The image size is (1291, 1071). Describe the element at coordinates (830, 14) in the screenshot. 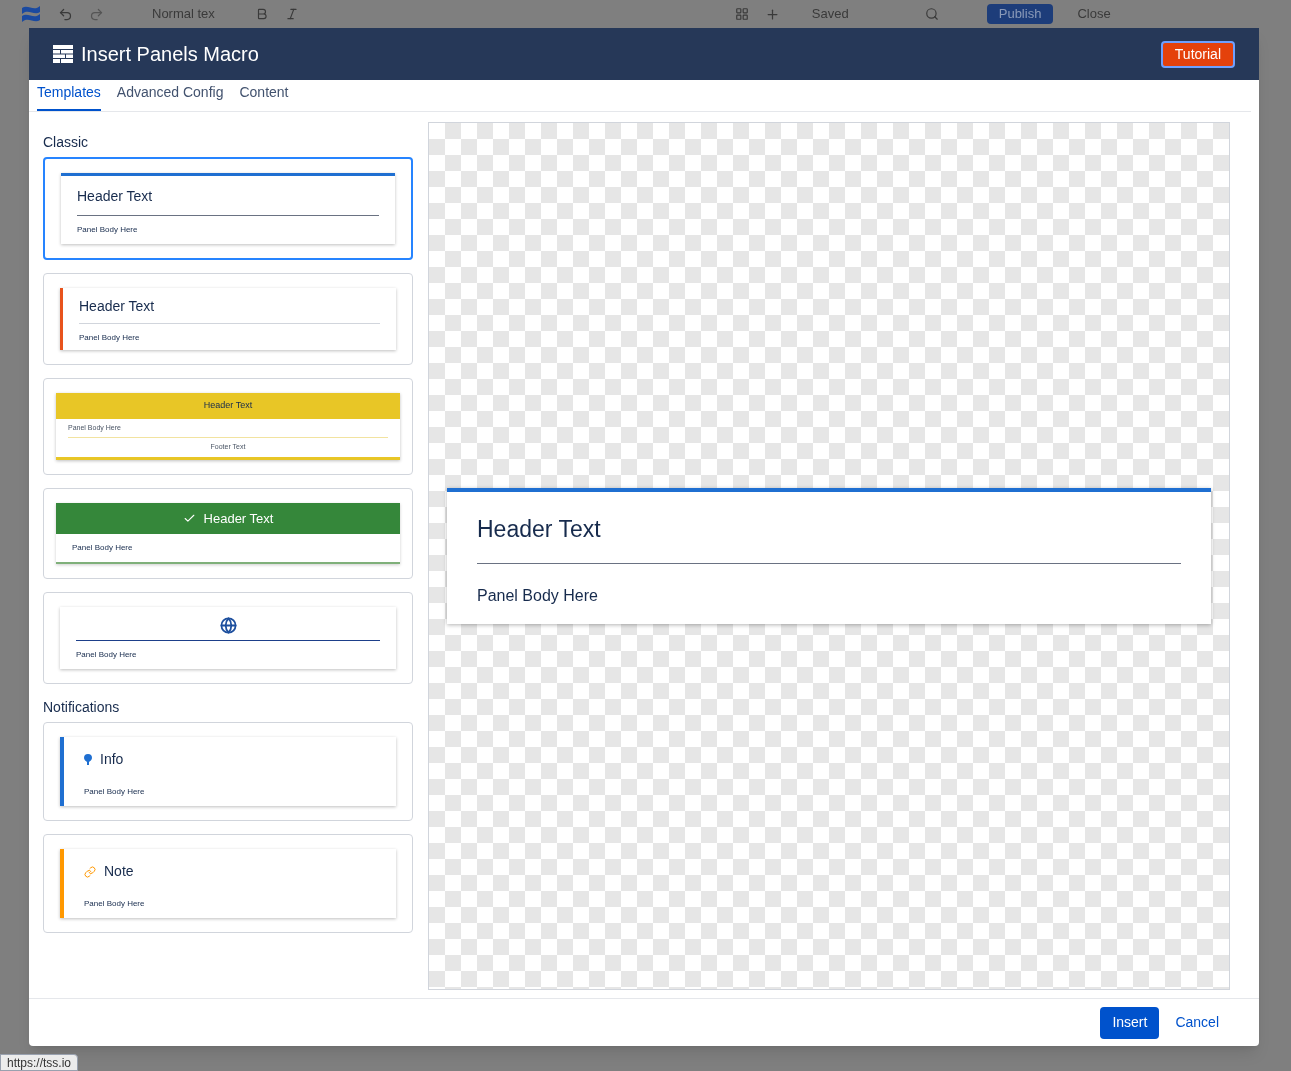

I see `save-status: Saved` at that location.